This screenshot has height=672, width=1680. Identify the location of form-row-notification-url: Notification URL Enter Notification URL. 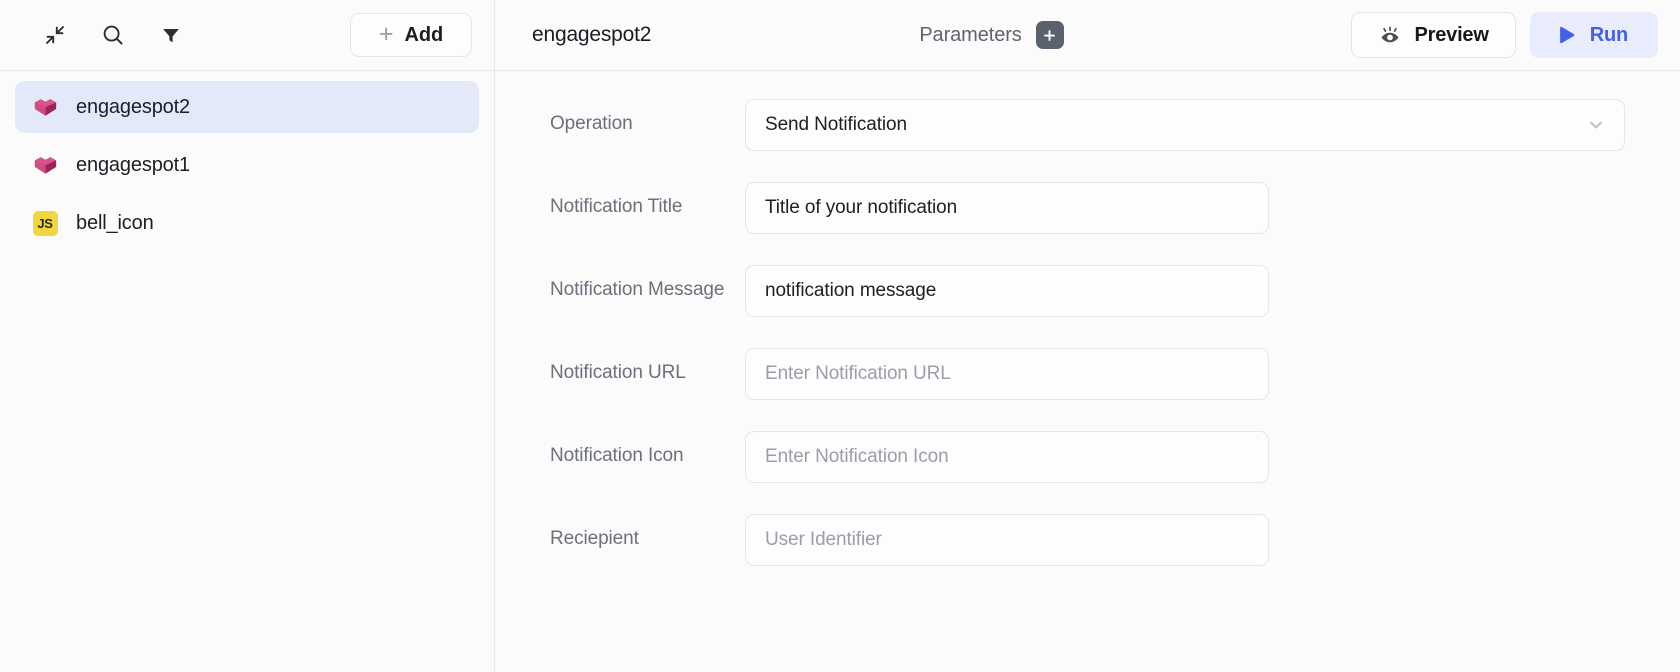
(1087, 374).